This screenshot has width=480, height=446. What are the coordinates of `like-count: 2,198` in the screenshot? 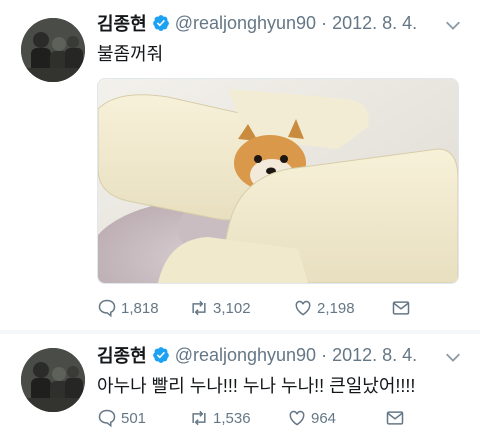 It's located at (336, 308).